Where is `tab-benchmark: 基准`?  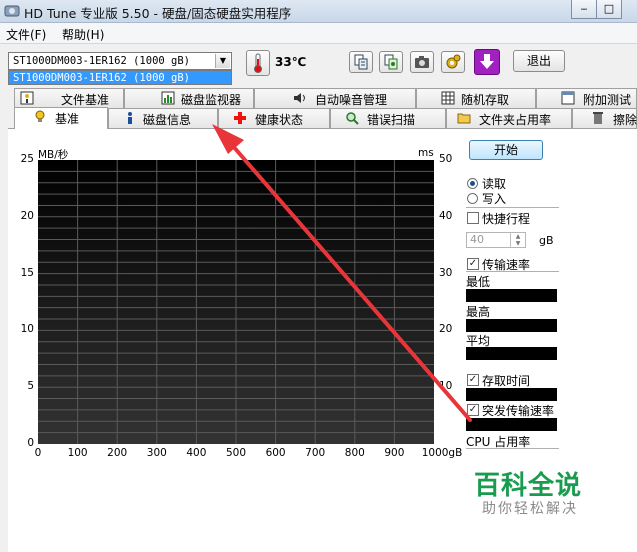
tab-benchmark: 基准 is located at coordinates (61, 118).